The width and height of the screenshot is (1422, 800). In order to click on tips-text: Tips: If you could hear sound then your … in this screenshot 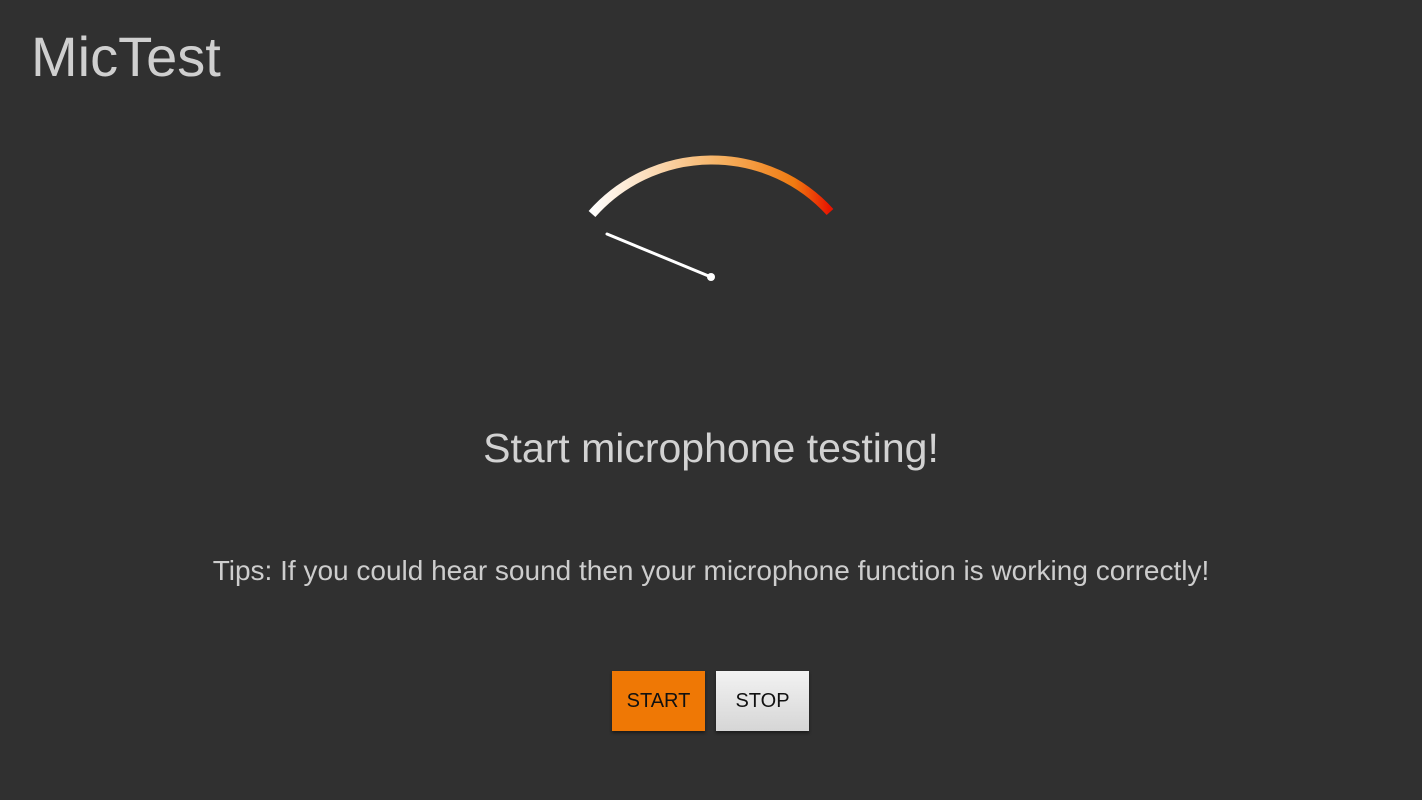, I will do `click(711, 570)`.